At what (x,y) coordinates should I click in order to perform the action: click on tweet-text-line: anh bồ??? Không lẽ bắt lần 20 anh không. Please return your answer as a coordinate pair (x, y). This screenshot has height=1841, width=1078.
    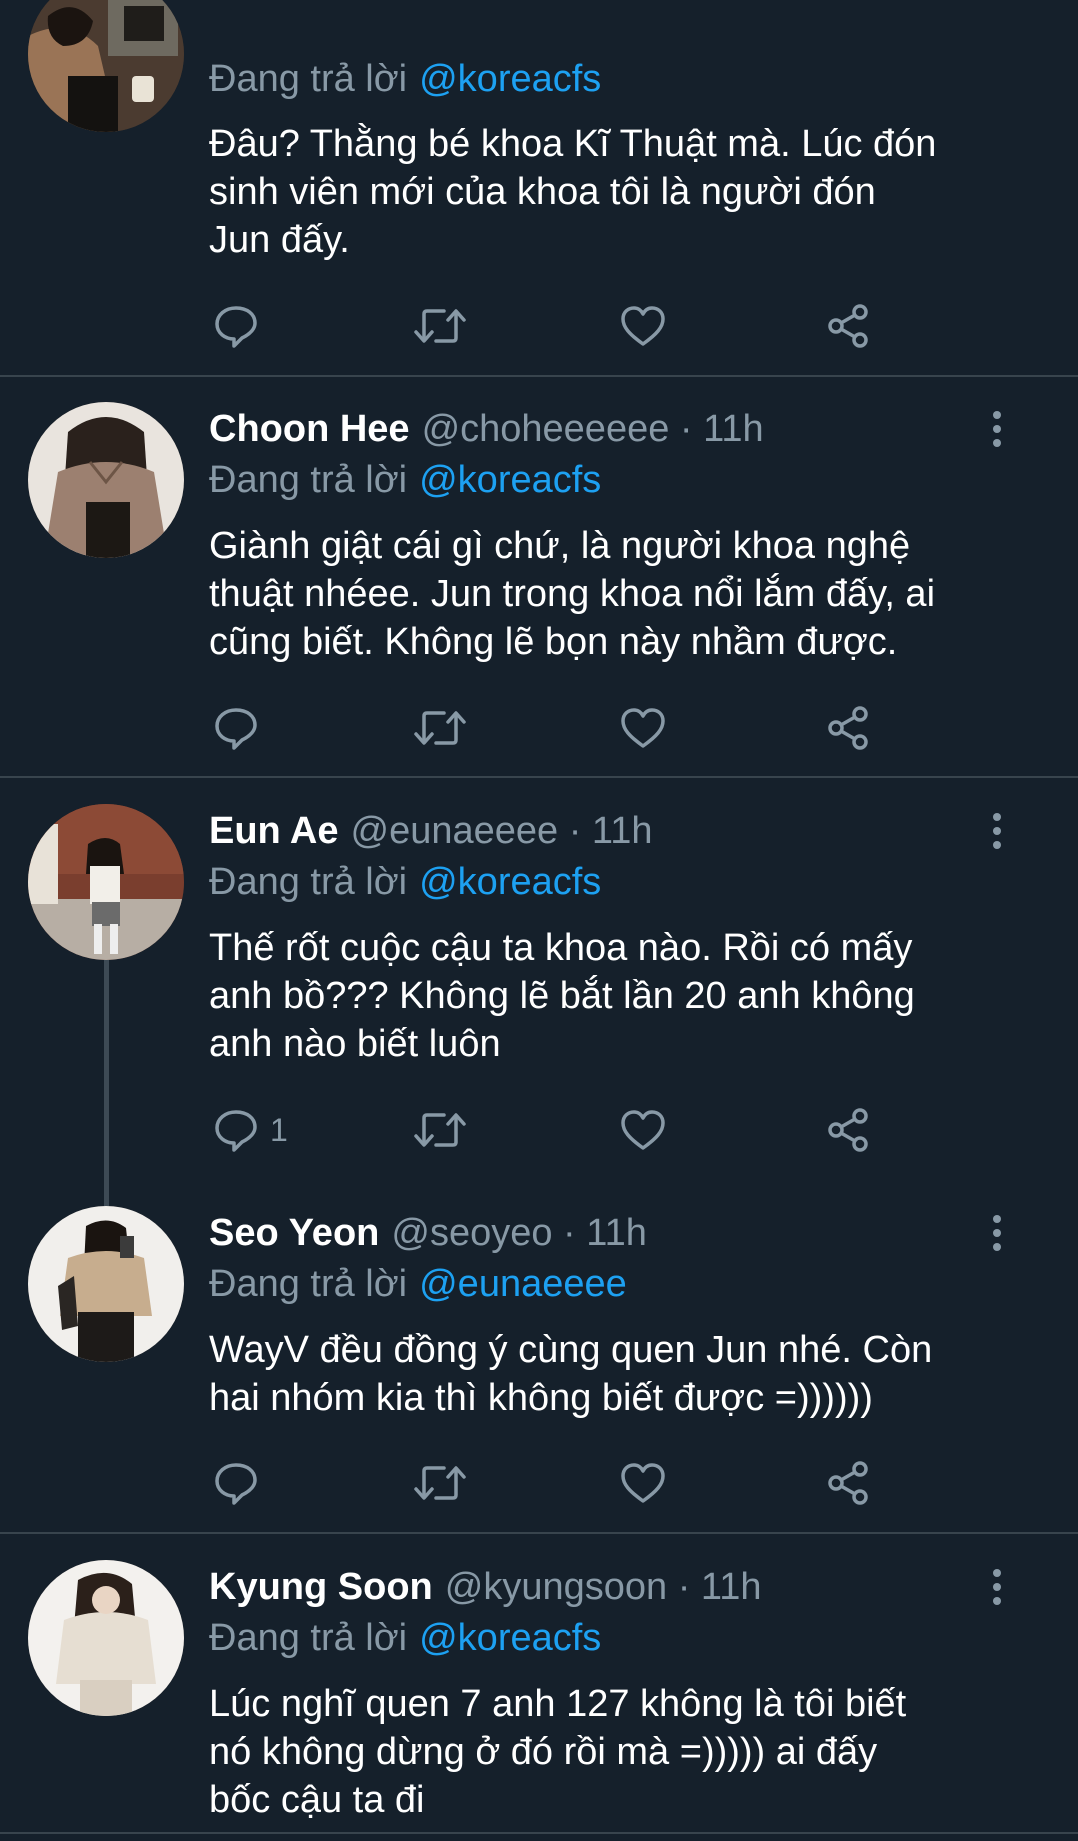
    Looking at the image, I should click on (562, 996).